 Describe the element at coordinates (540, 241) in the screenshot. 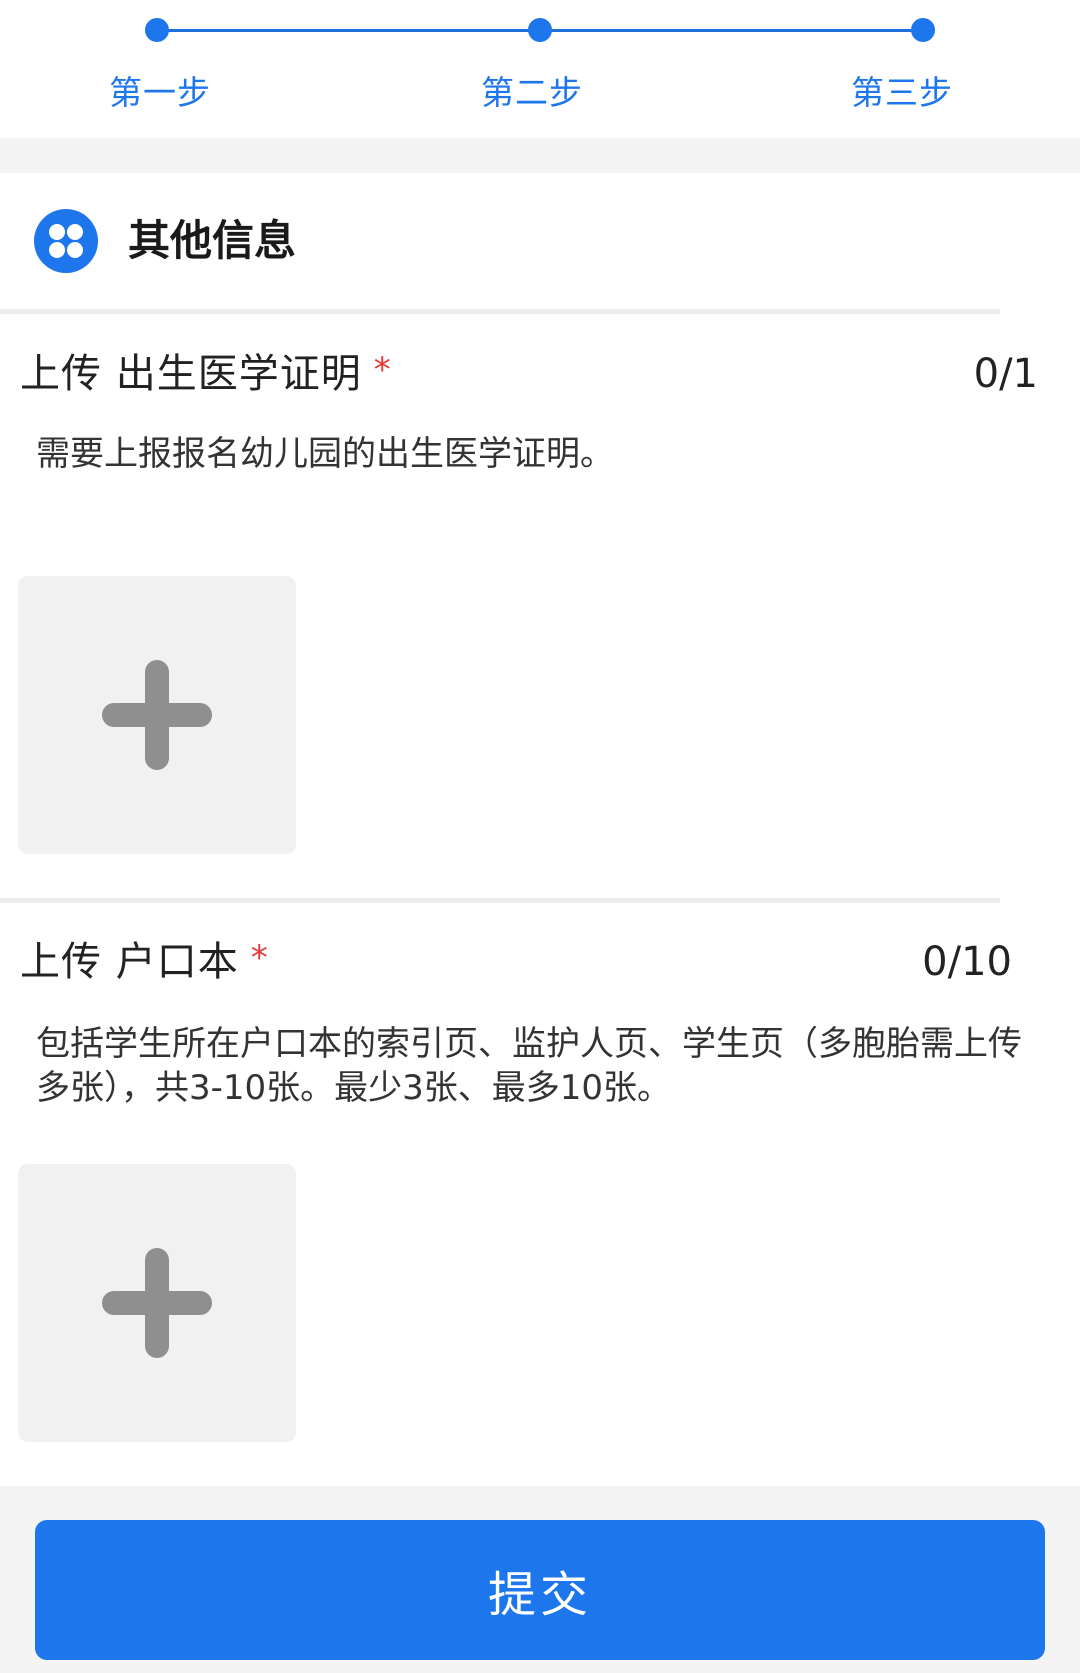

I see `section-header: 其他信息` at that location.